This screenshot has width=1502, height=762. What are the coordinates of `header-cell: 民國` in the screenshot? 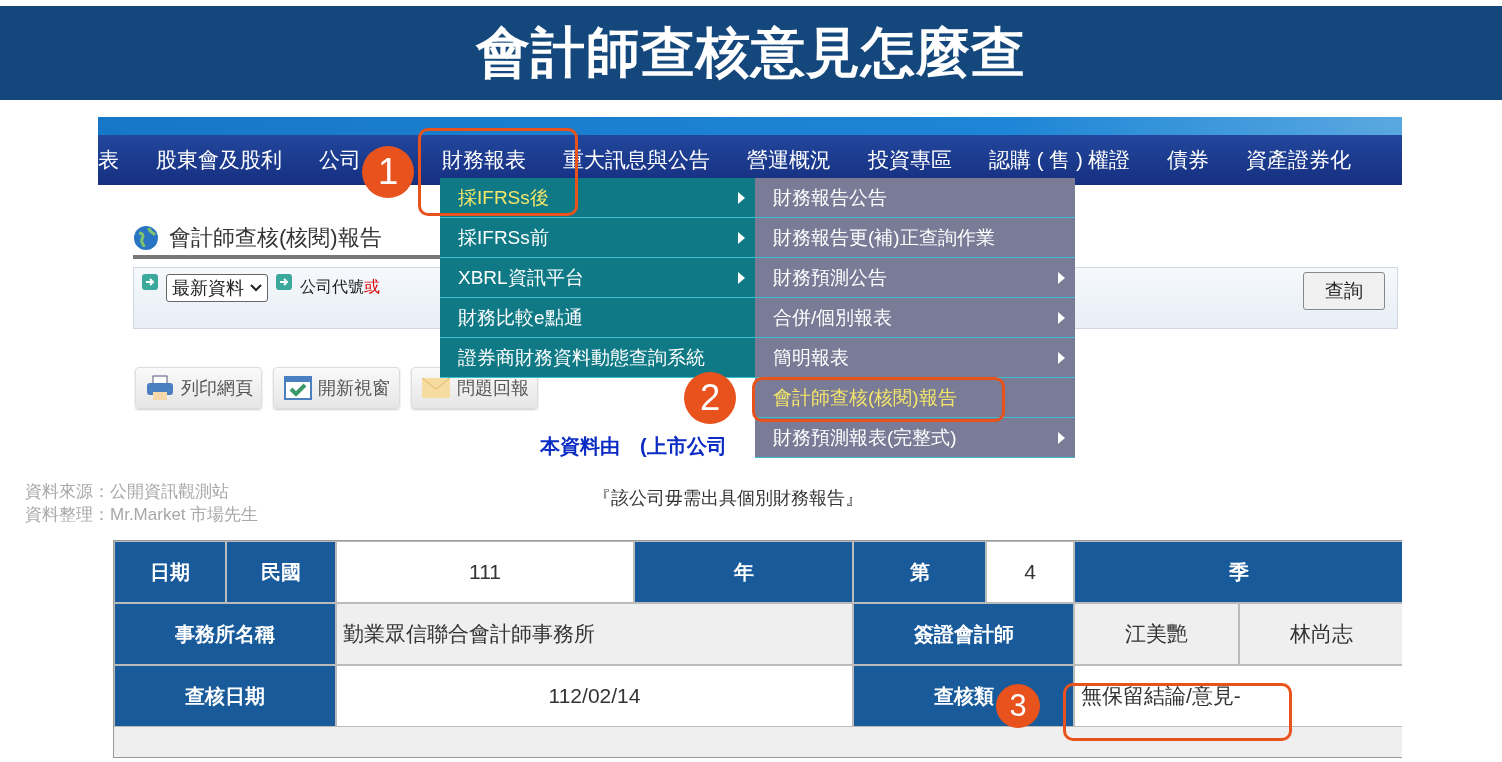 It's located at (281, 572).